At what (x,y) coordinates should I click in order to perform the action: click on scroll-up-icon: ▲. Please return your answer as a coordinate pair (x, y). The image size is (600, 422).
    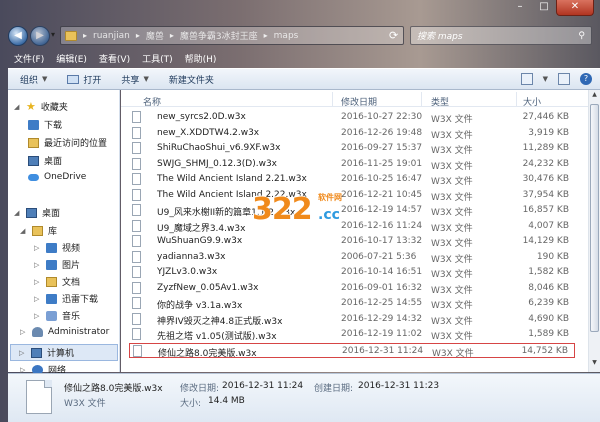
    Looking at the image, I should click on (594, 97).